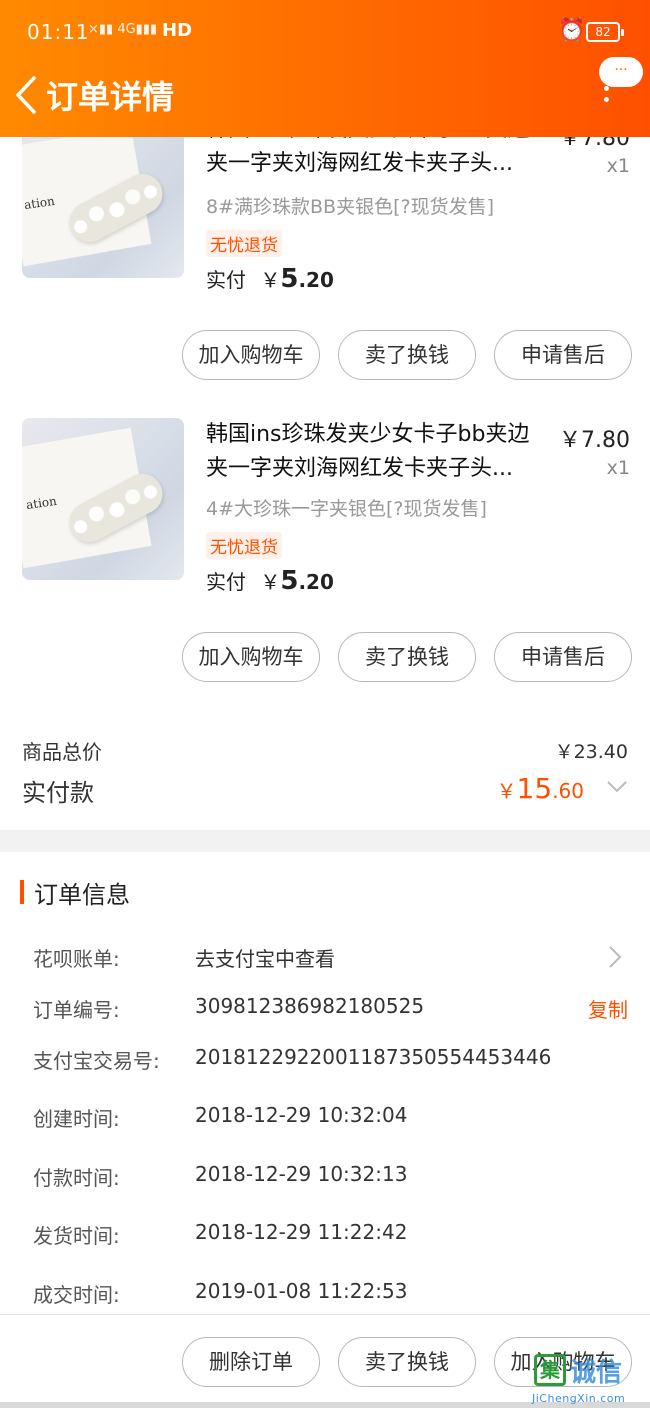 This screenshot has width=650, height=1408. What do you see at coordinates (265, 957) in the screenshot?
I see `info-value: 去支付宝中查看` at bounding box center [265, 957].